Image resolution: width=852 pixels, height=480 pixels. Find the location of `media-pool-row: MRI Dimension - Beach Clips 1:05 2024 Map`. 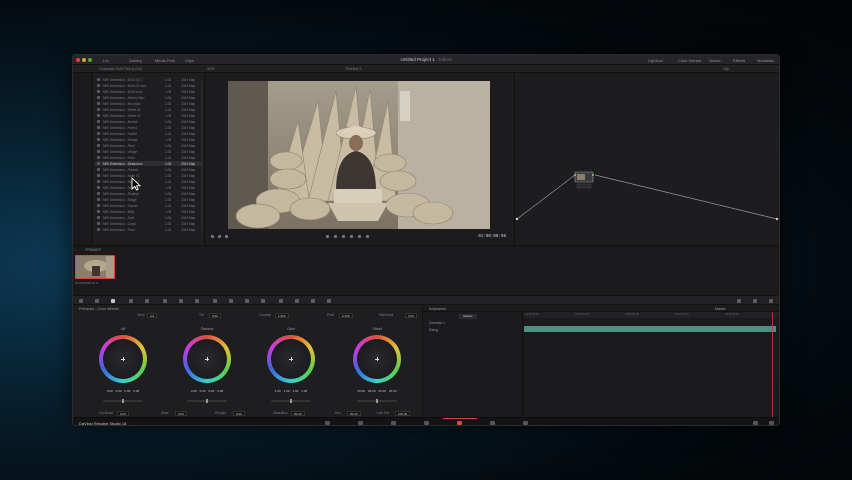

media-pool-row: MRI Dimension - Beach Clips 1:05 2024 Map is located at coordinates (149, 97).